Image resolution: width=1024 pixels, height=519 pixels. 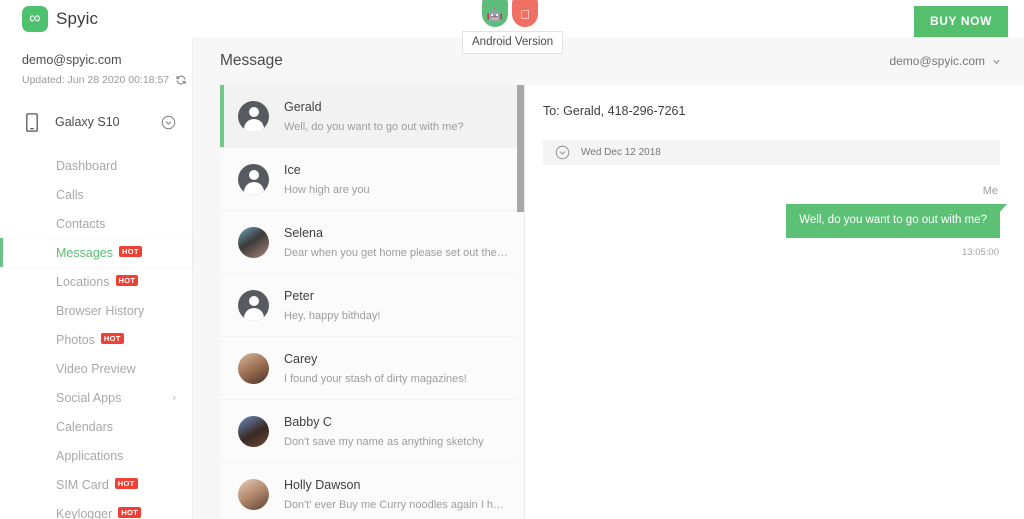 What do you see at coordinates (96, 80) in the screenshot?
I see `last-updated-label: Updated: Jun 28 2020 00:18:57` at bounding box center [96, 80].